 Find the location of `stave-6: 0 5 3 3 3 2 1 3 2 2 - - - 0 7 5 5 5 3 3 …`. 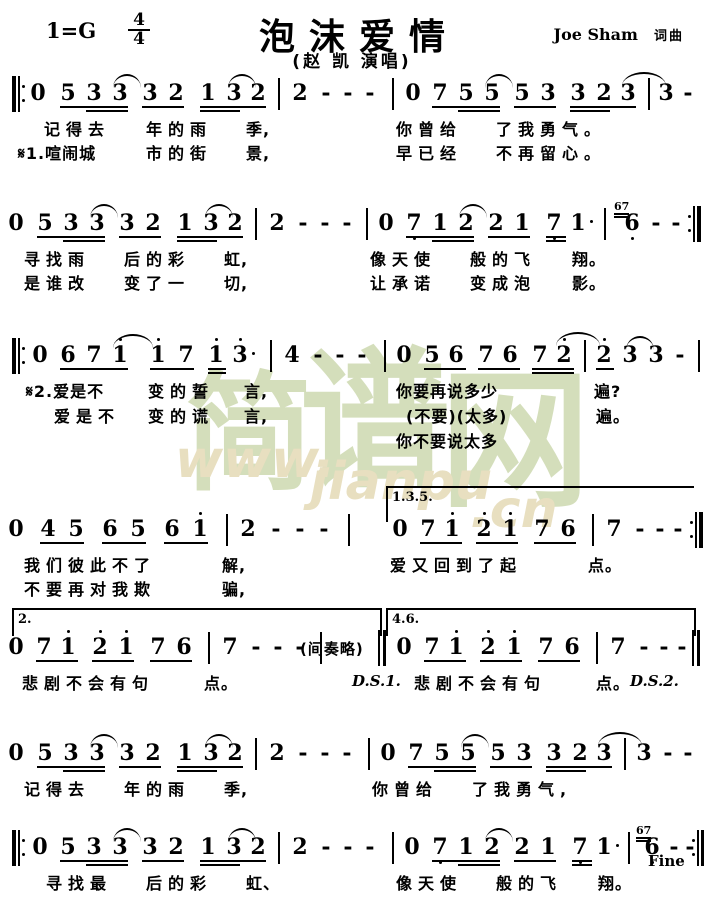

stave-6: 0 5 3 3 3 2 1 3 2 2 - - - 0 7 5 5 5 3 3 … is located at coordinates (352, 766).